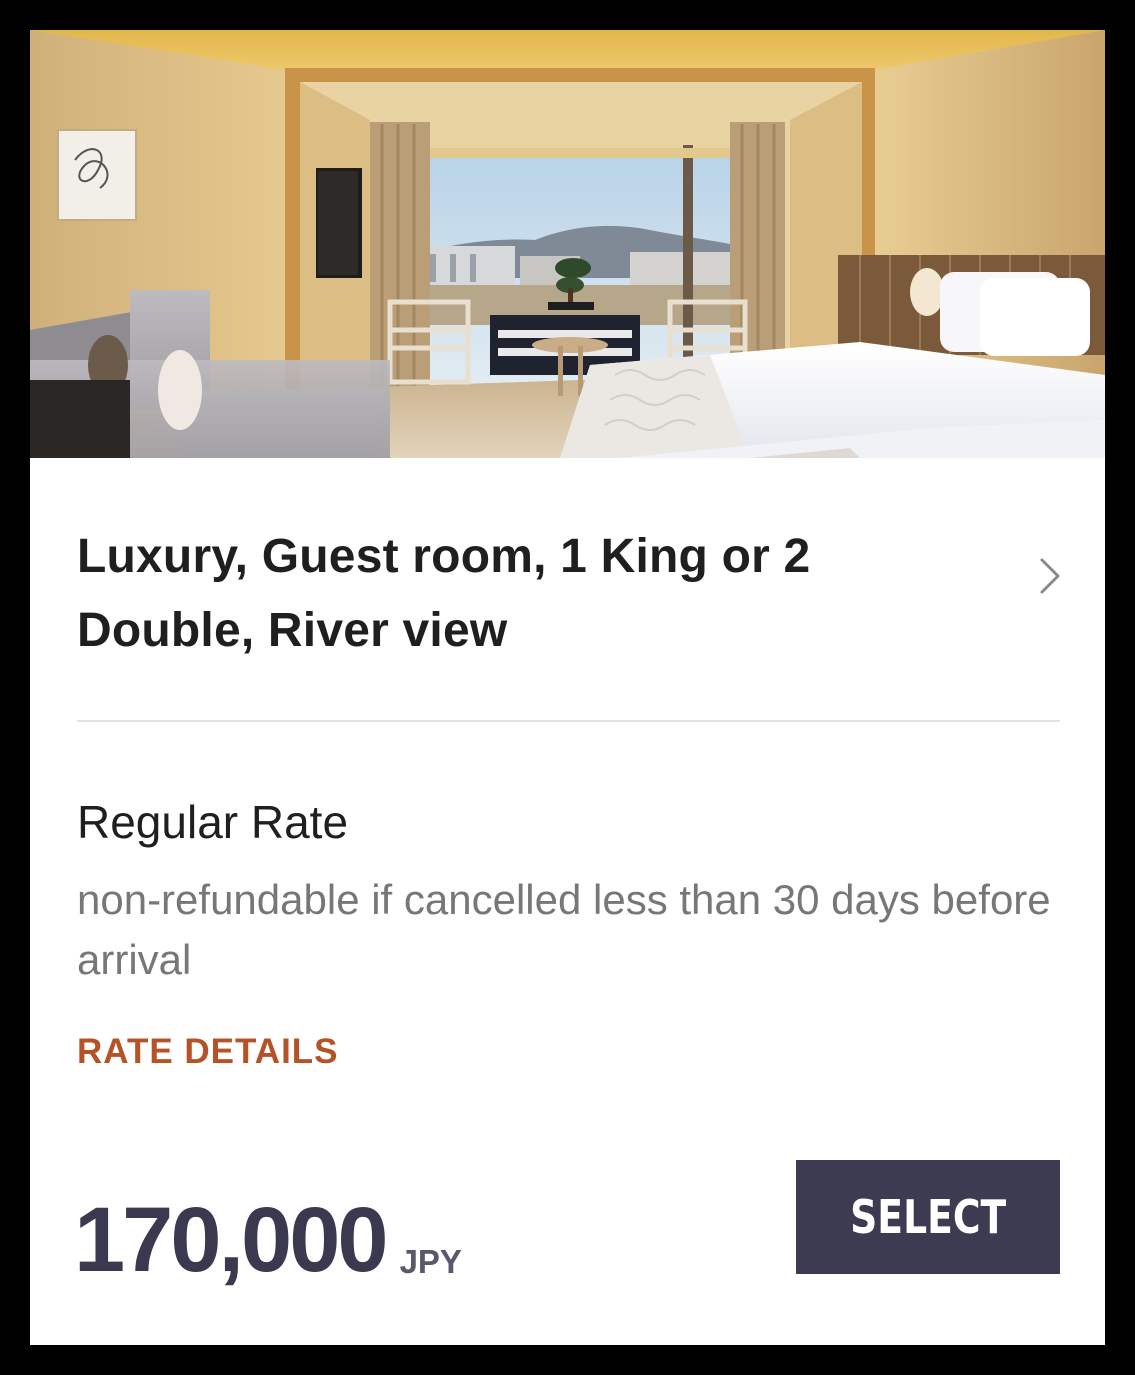 This screenshot has width=1135, height=1375. What do you see at coordinates (213, 822) in the screenshot?
I see `rate-name: Regular Rate` at bounding box center [213, 822].